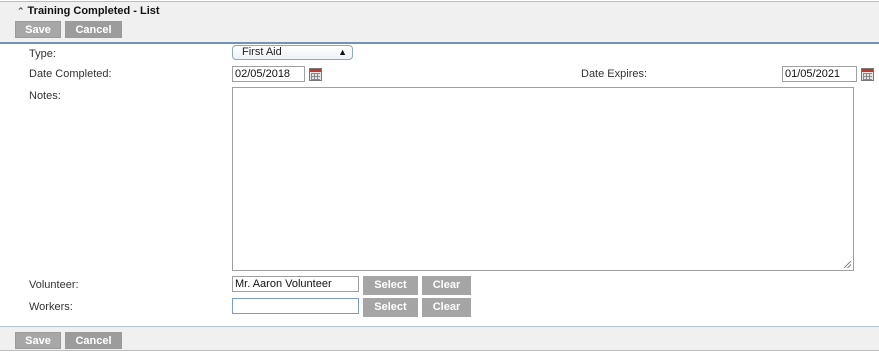 Image resolution: width=879 pixels, height=352 pixels. Describe the element at coordinates (446, 285) in the screenshot. I see `volunteer-clear-button: Clear` at that location.